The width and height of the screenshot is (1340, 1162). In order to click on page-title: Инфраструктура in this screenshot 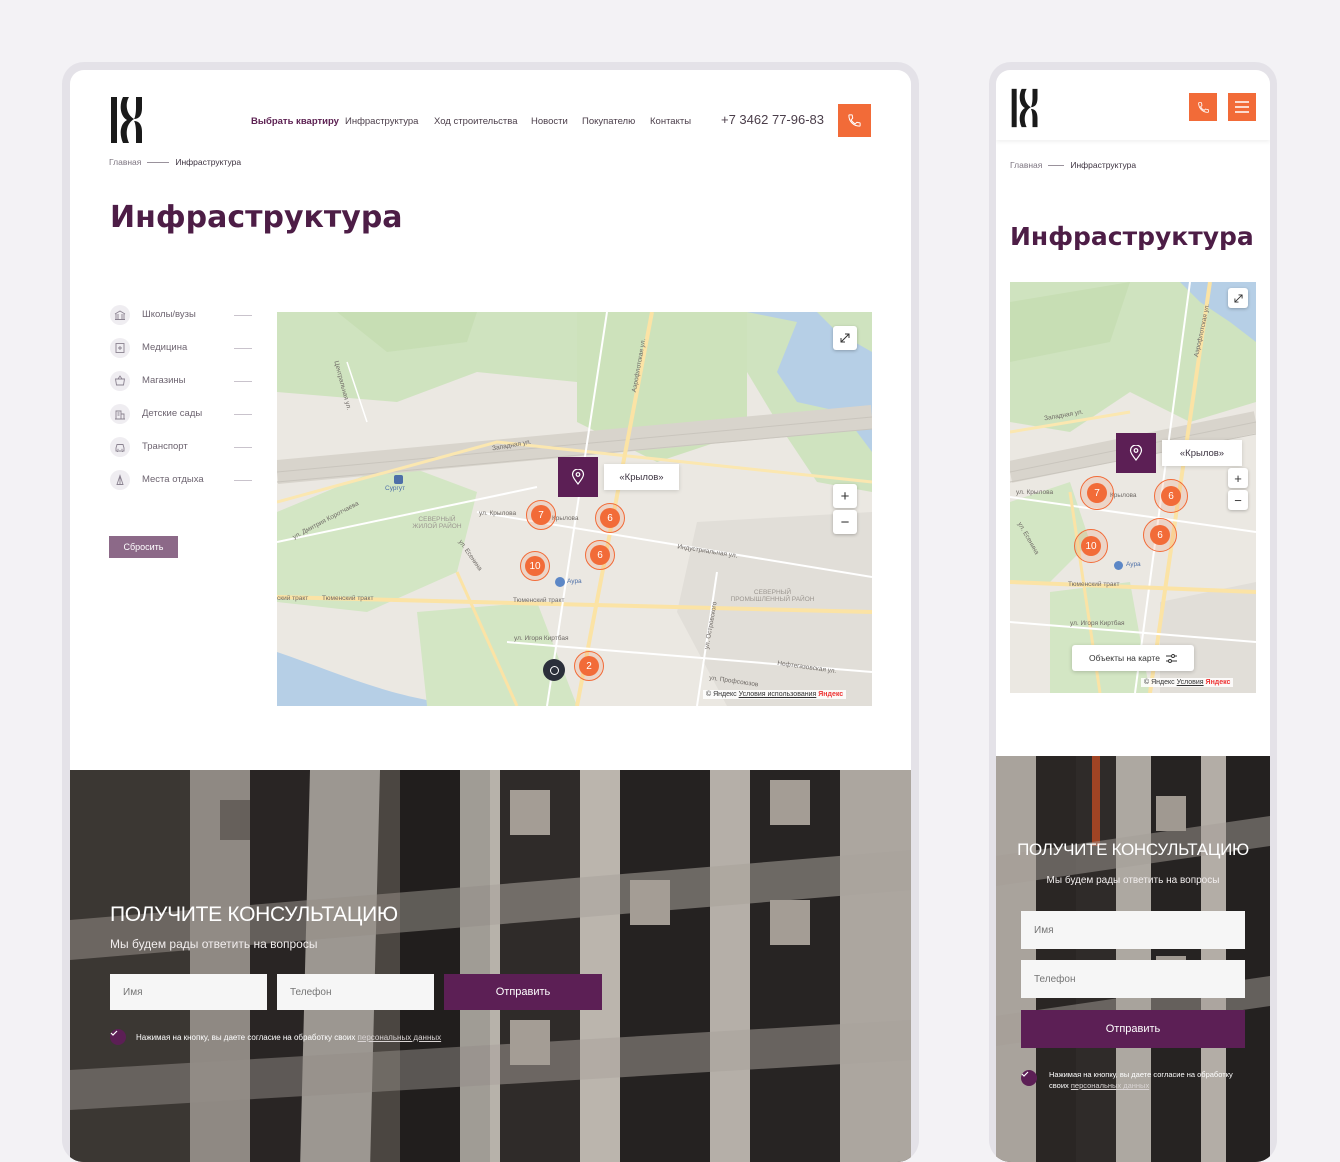, I will do `click(256, 217)`.